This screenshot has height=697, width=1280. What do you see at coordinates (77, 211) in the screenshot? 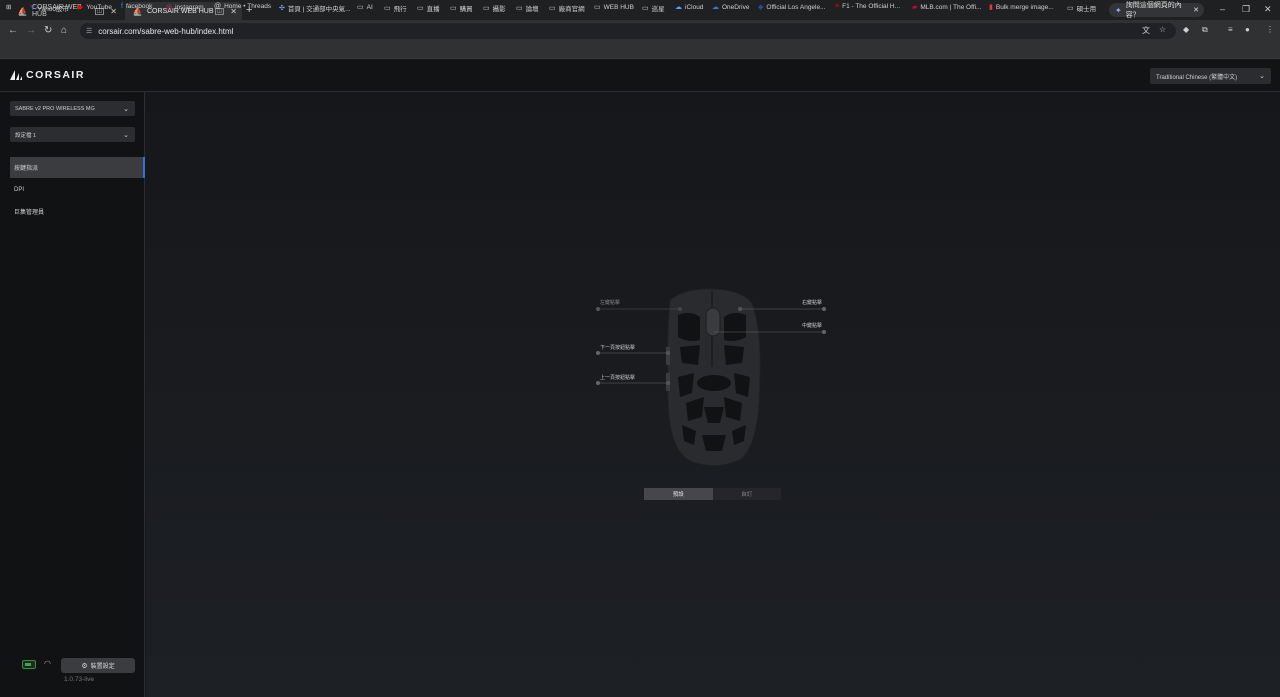
I see `sidebar-item-macro-manager: 巨集管理員` at bounding box center [77, 211].